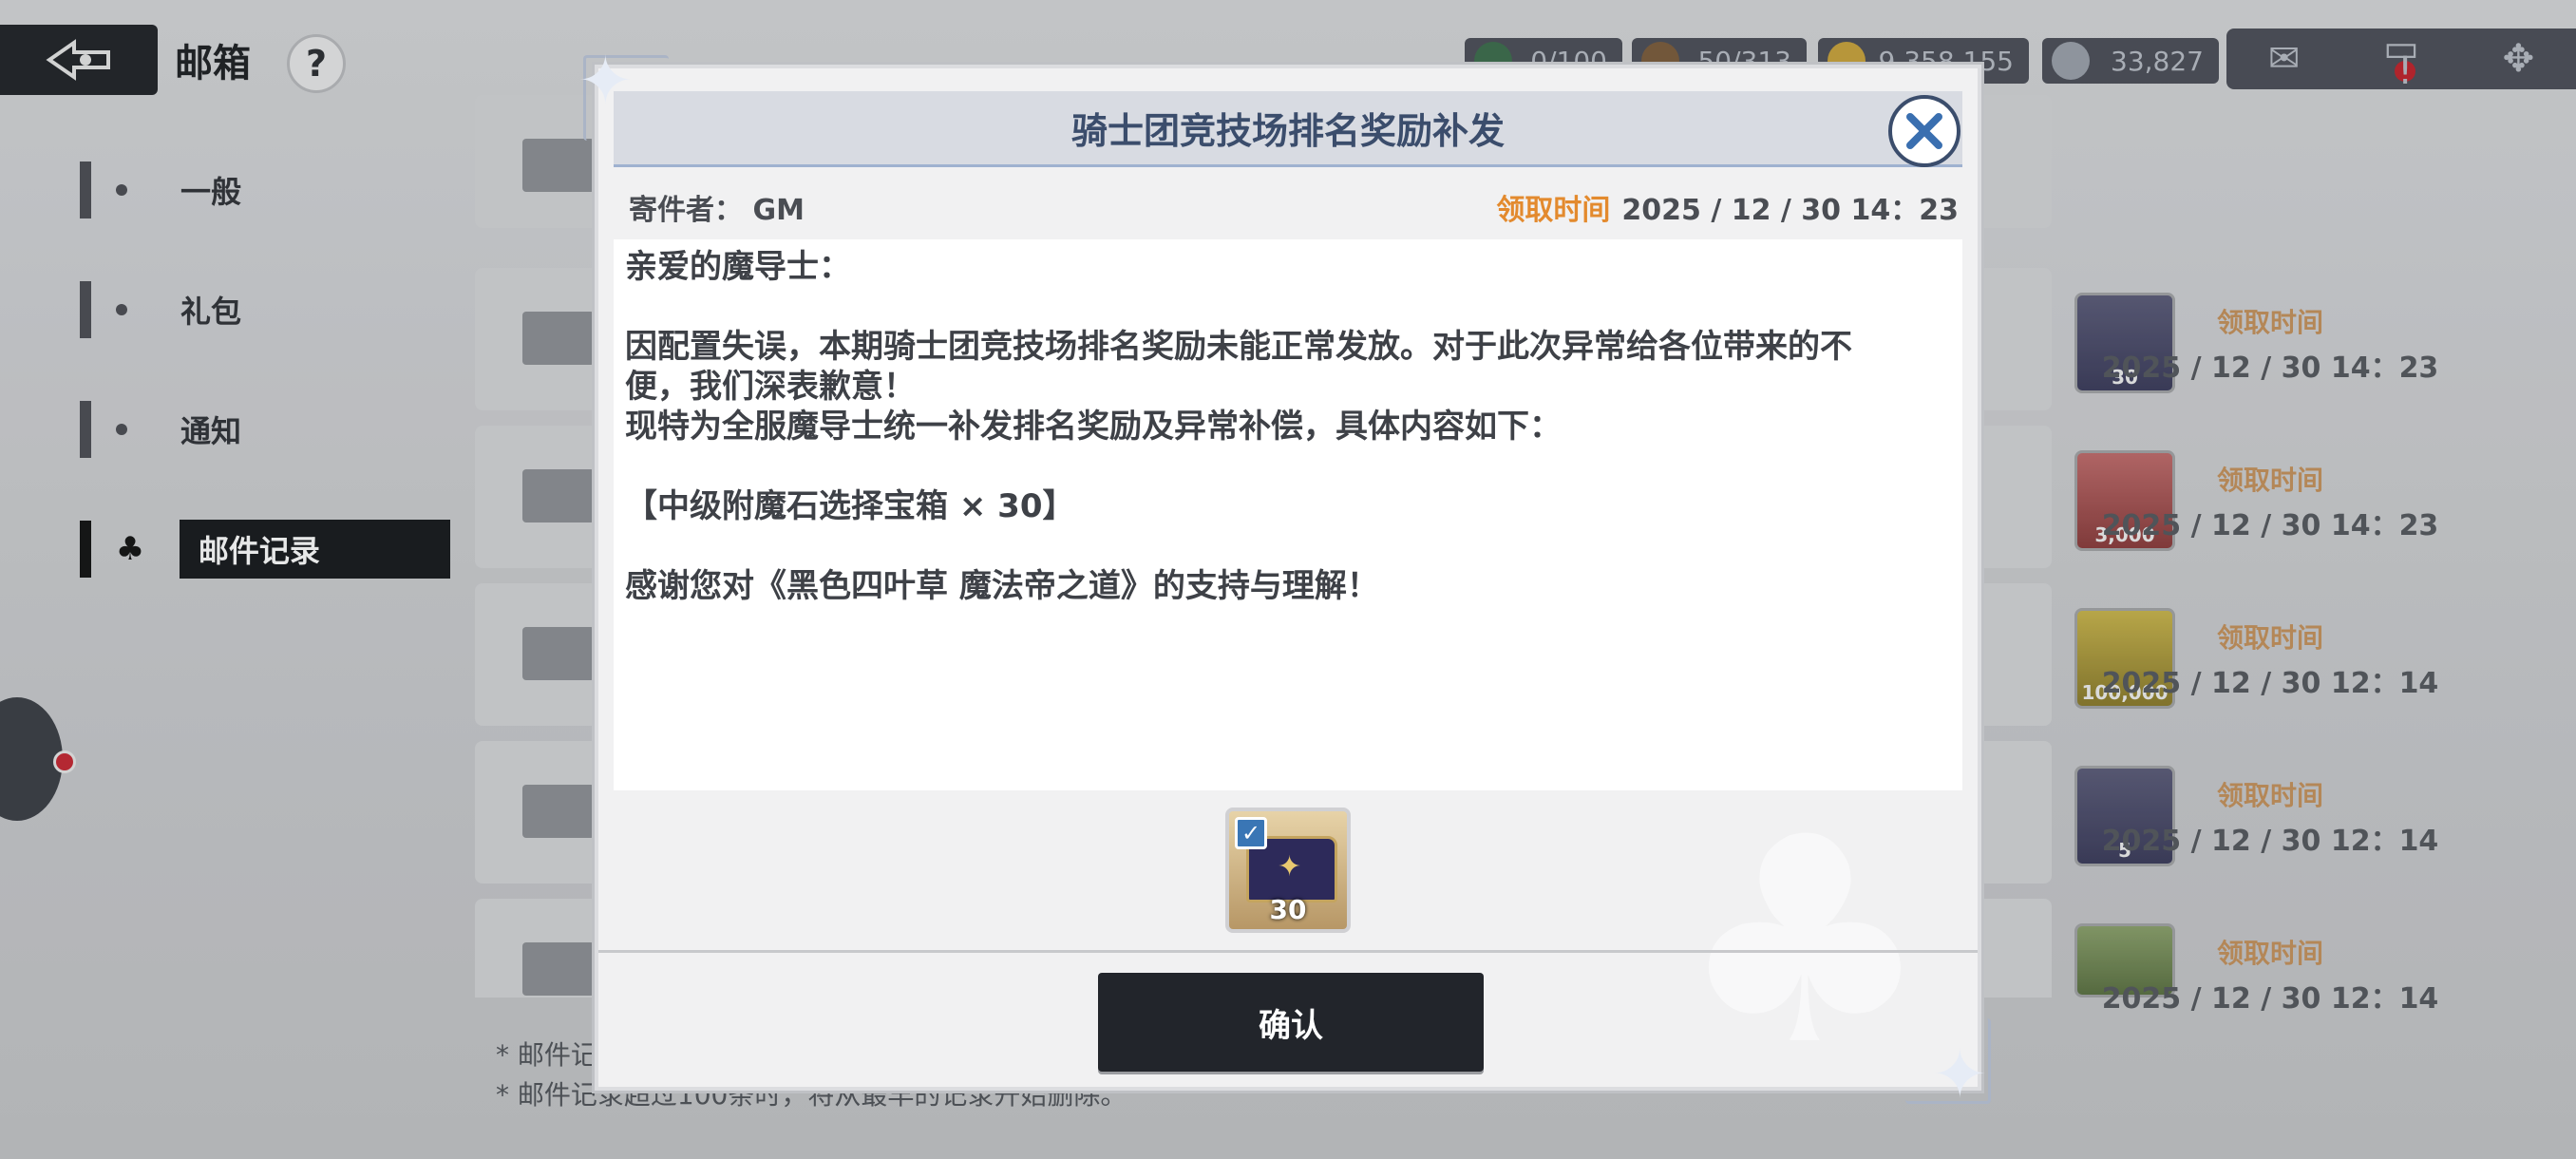  I want to click on mail-meta: 寄件者： GM 领取时间 2025 / 12 / 30 14：23, so click(1294, 206).